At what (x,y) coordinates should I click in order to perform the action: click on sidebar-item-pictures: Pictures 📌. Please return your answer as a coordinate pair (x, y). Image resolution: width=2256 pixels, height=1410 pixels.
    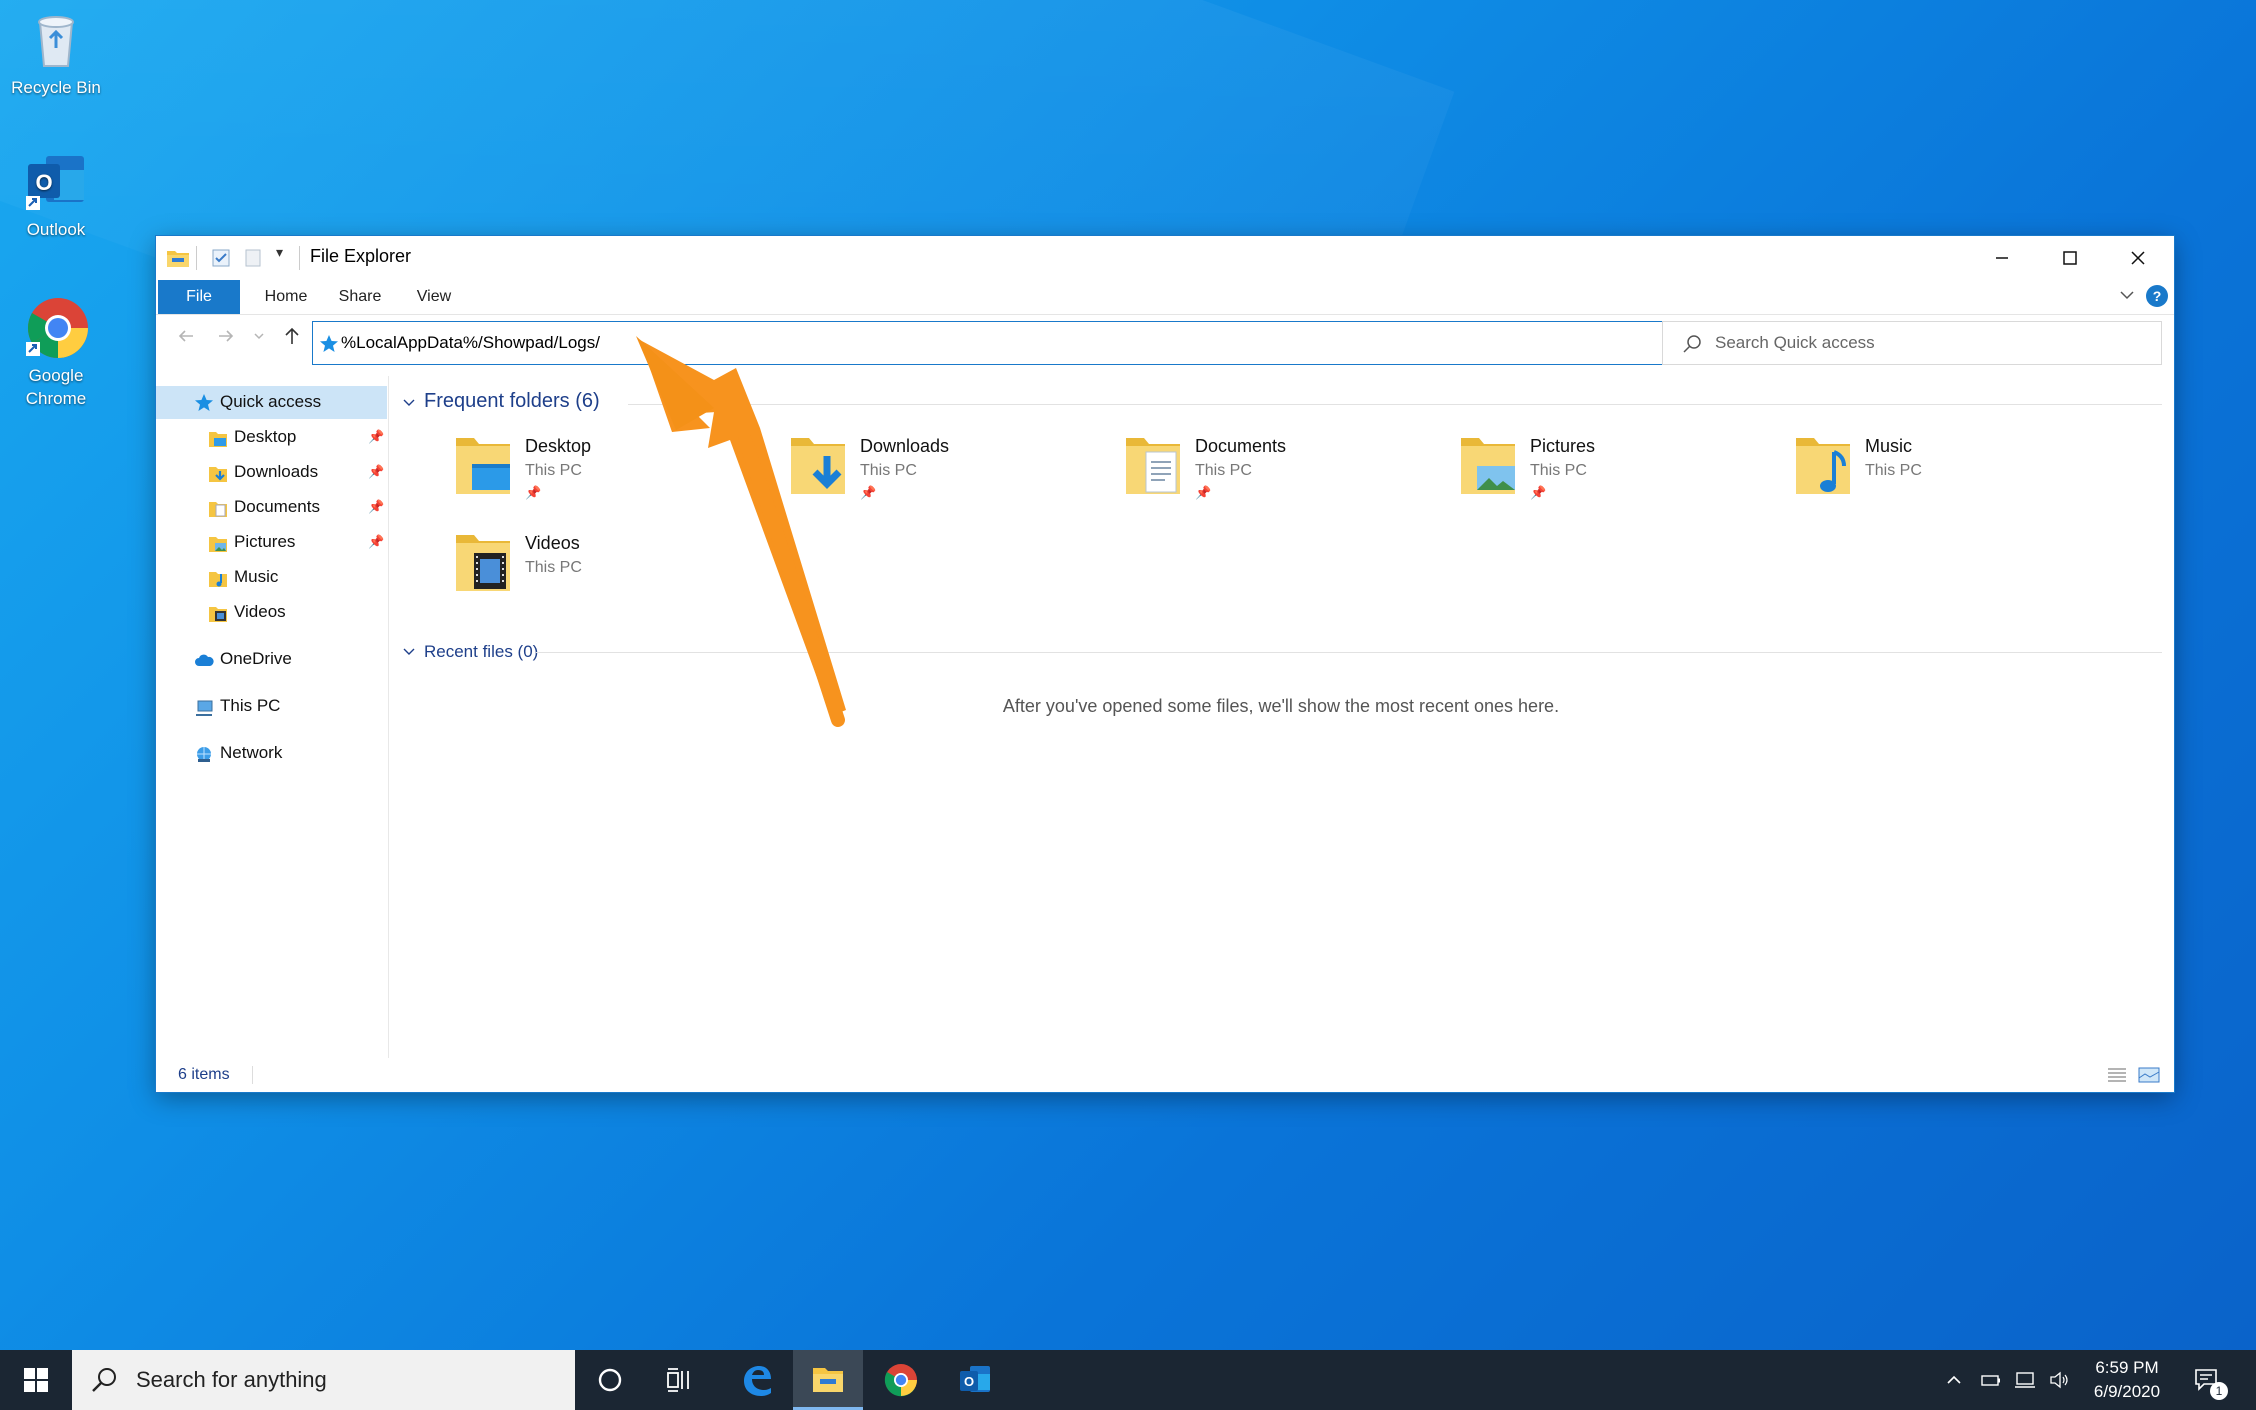
    Looking at the image, I should click on (297, 542).